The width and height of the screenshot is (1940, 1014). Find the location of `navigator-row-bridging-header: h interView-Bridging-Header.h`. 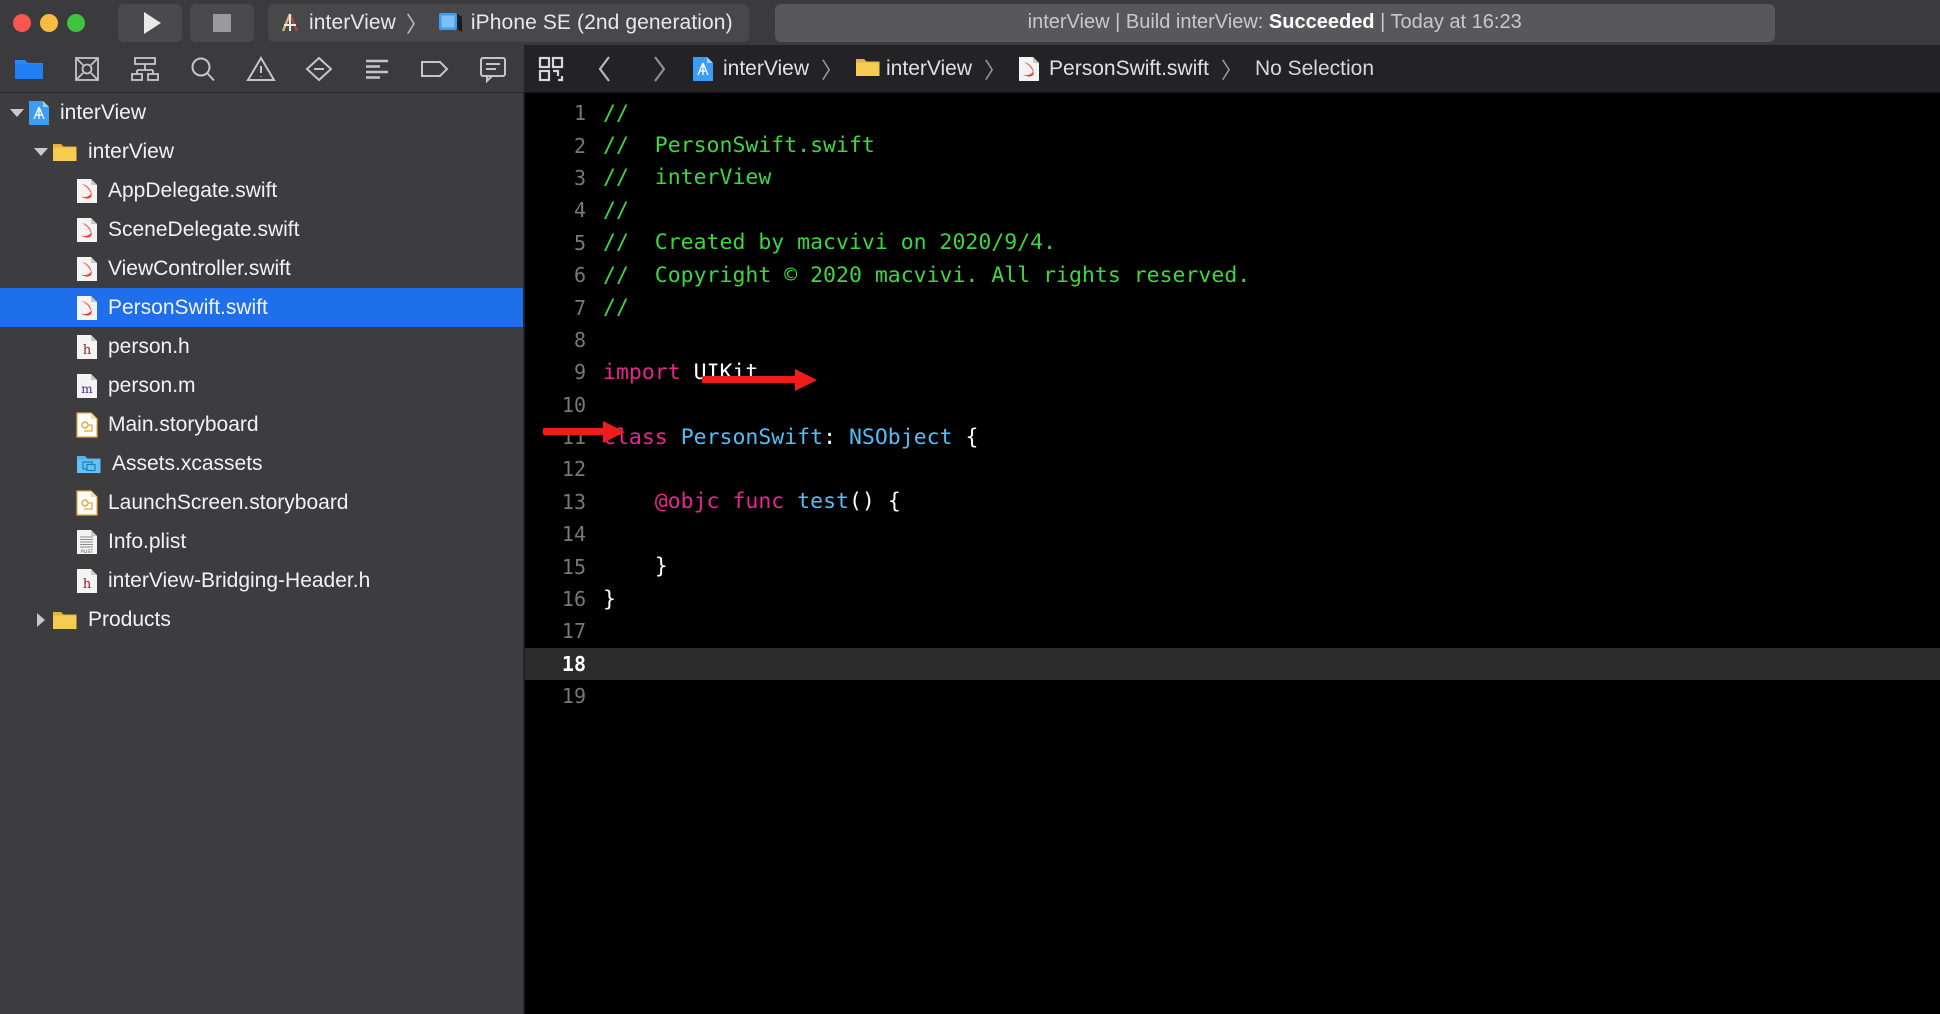

navigator-row-bridging-header: h interView-Bridging-Header.h is located at coordinates (261, 580).